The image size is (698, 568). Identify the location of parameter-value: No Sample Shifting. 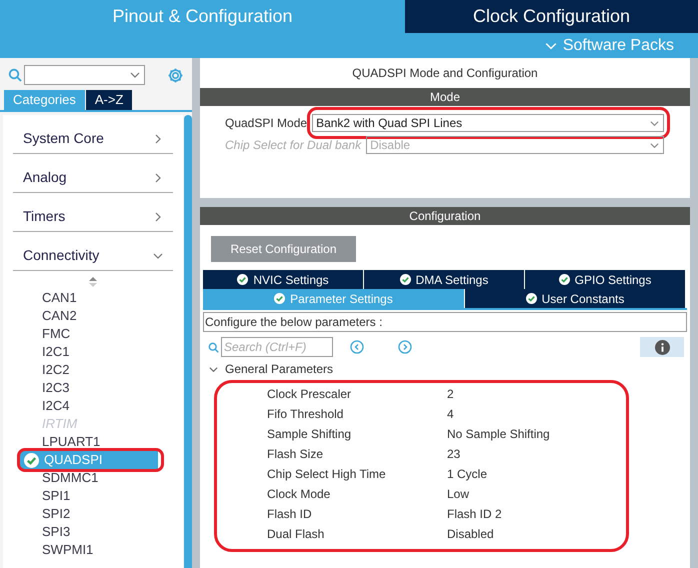
(498, 434).